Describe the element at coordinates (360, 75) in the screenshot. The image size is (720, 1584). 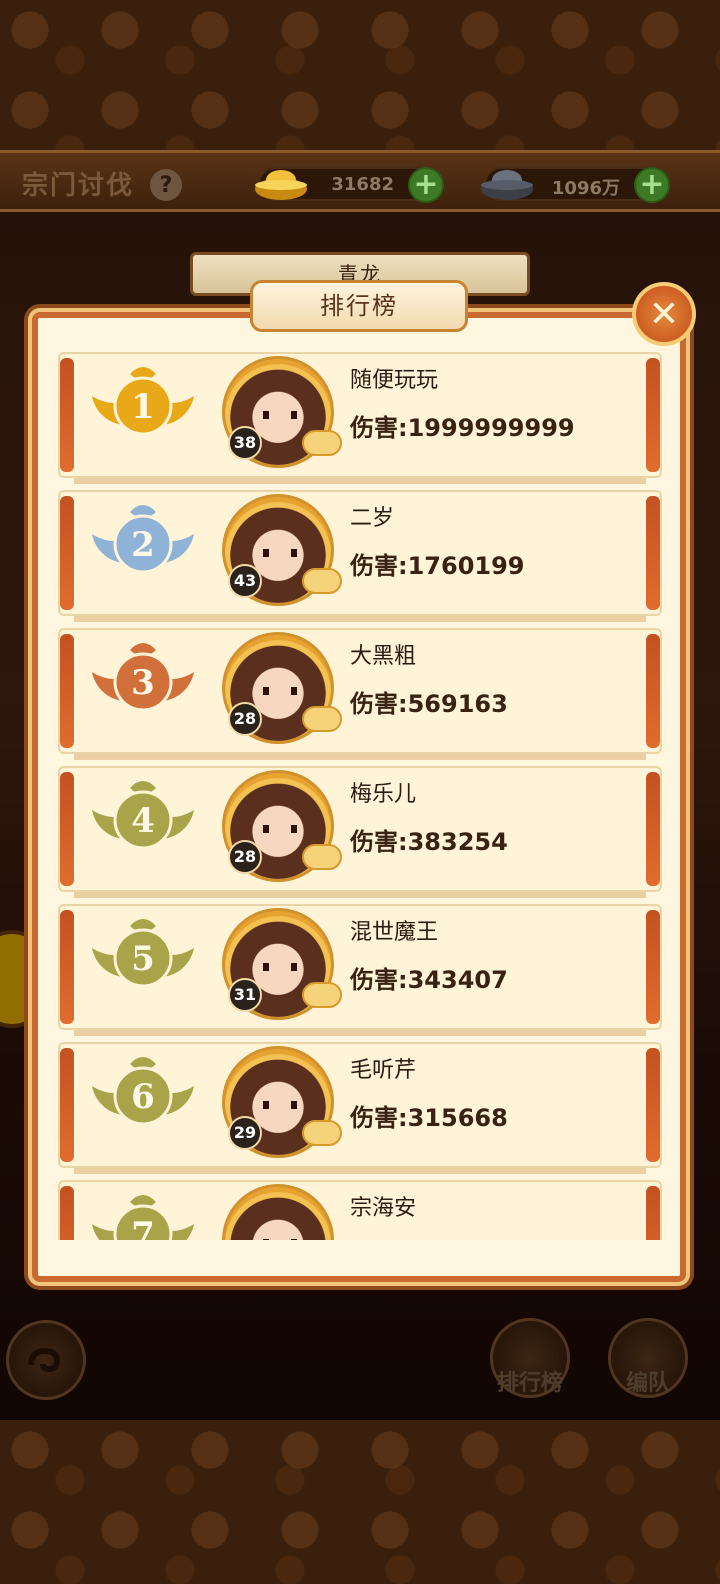
I see `top-decor` at that location.